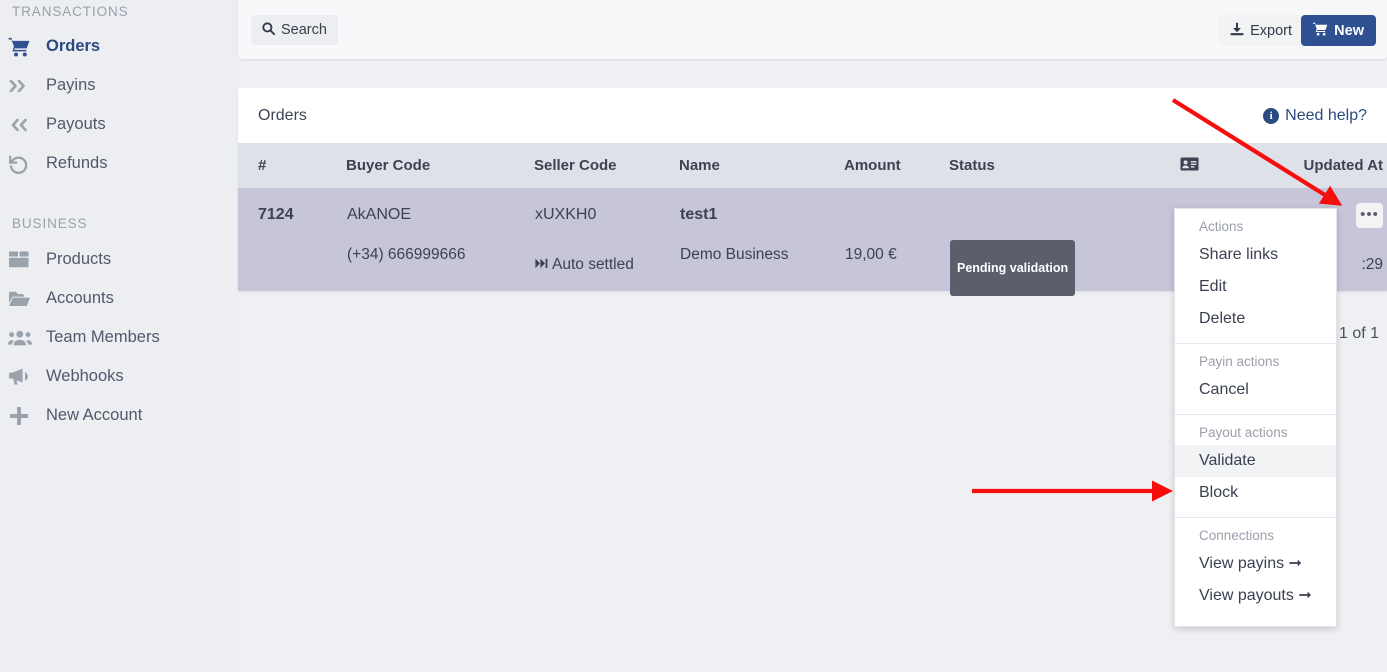 This screenshot has width=1387, height=672. Describe the element at coordinates (440, 239) in the screenshot. I see `cell-buyer: AkANOE (+34) 666999666` at that location.